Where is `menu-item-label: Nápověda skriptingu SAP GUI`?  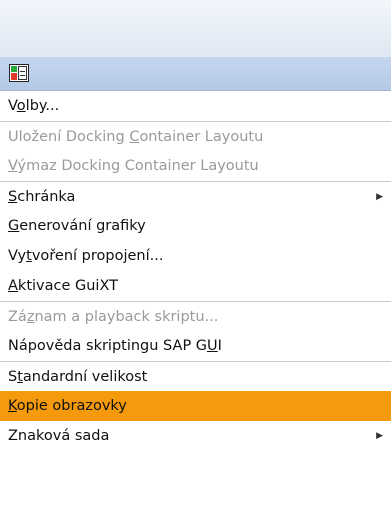
menu-item-label: Nápověda skriptingu SAP GUI is located at coordinates (115, 346).